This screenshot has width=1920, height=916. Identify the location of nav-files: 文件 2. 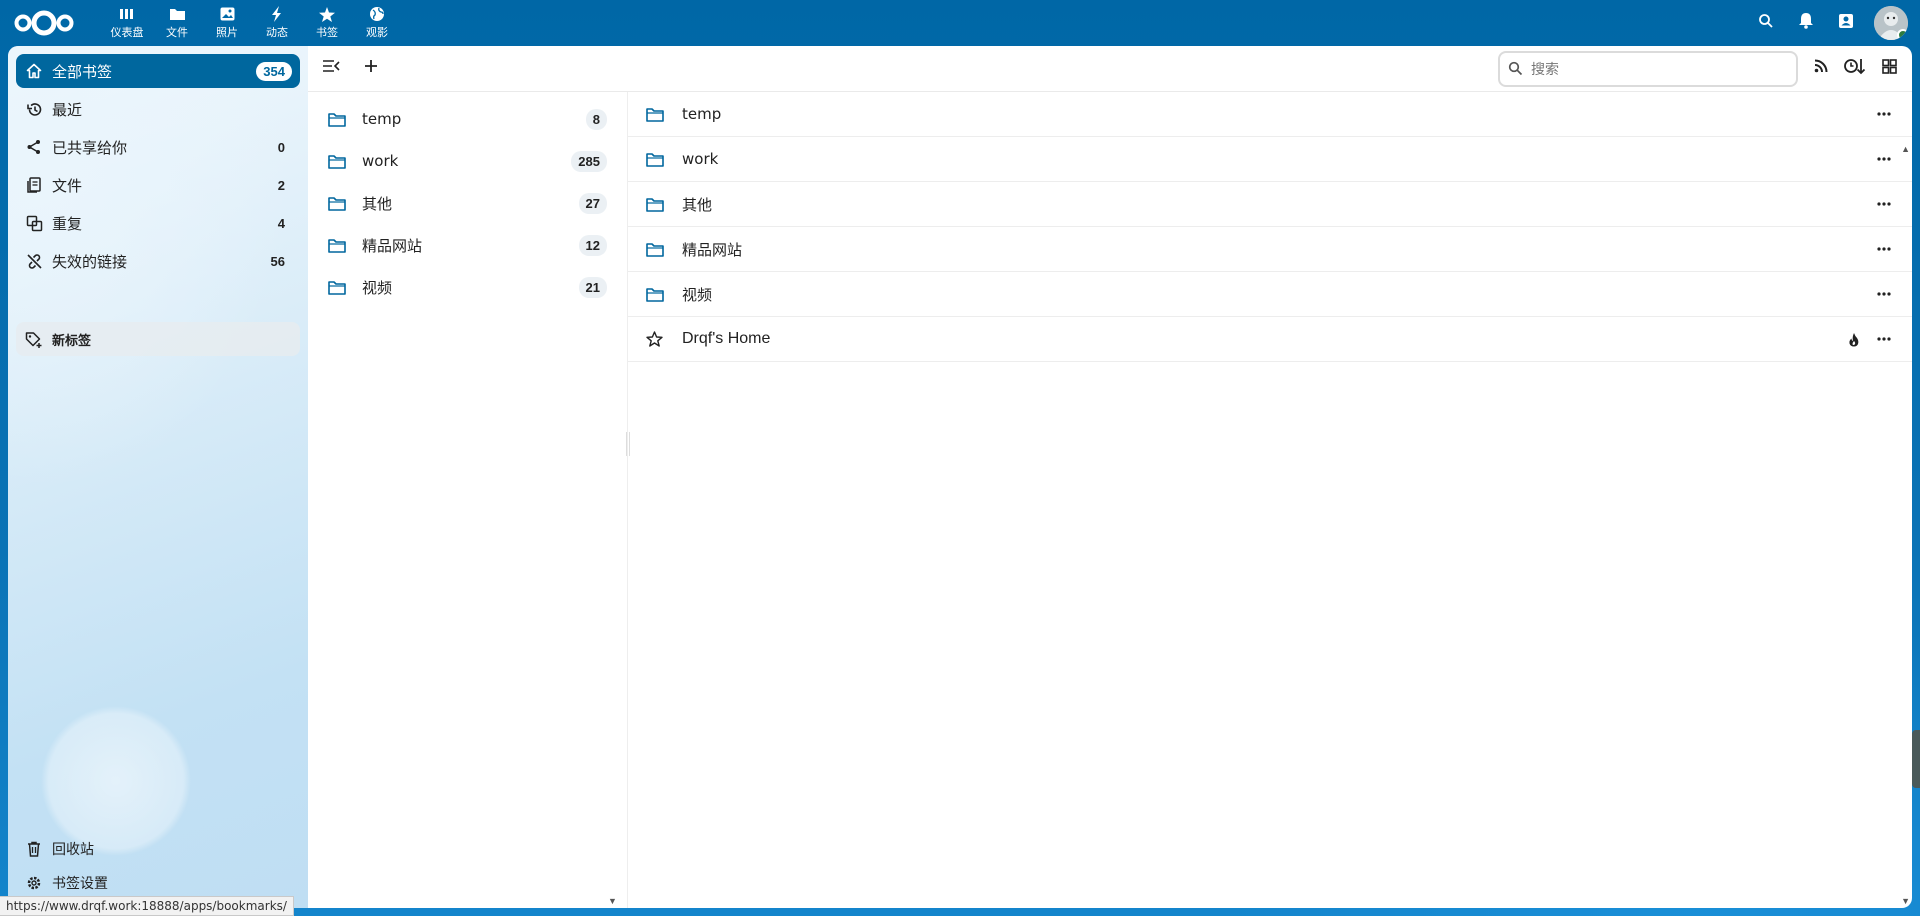
(158, 185).